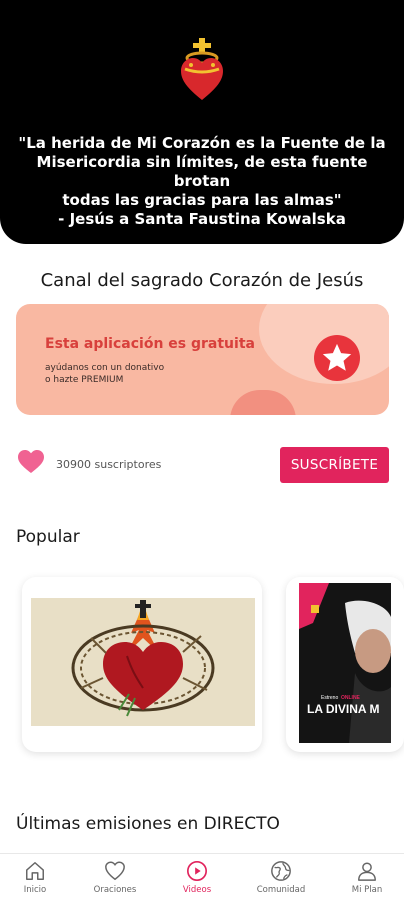  I want to click on video-card, so click(142, 664).